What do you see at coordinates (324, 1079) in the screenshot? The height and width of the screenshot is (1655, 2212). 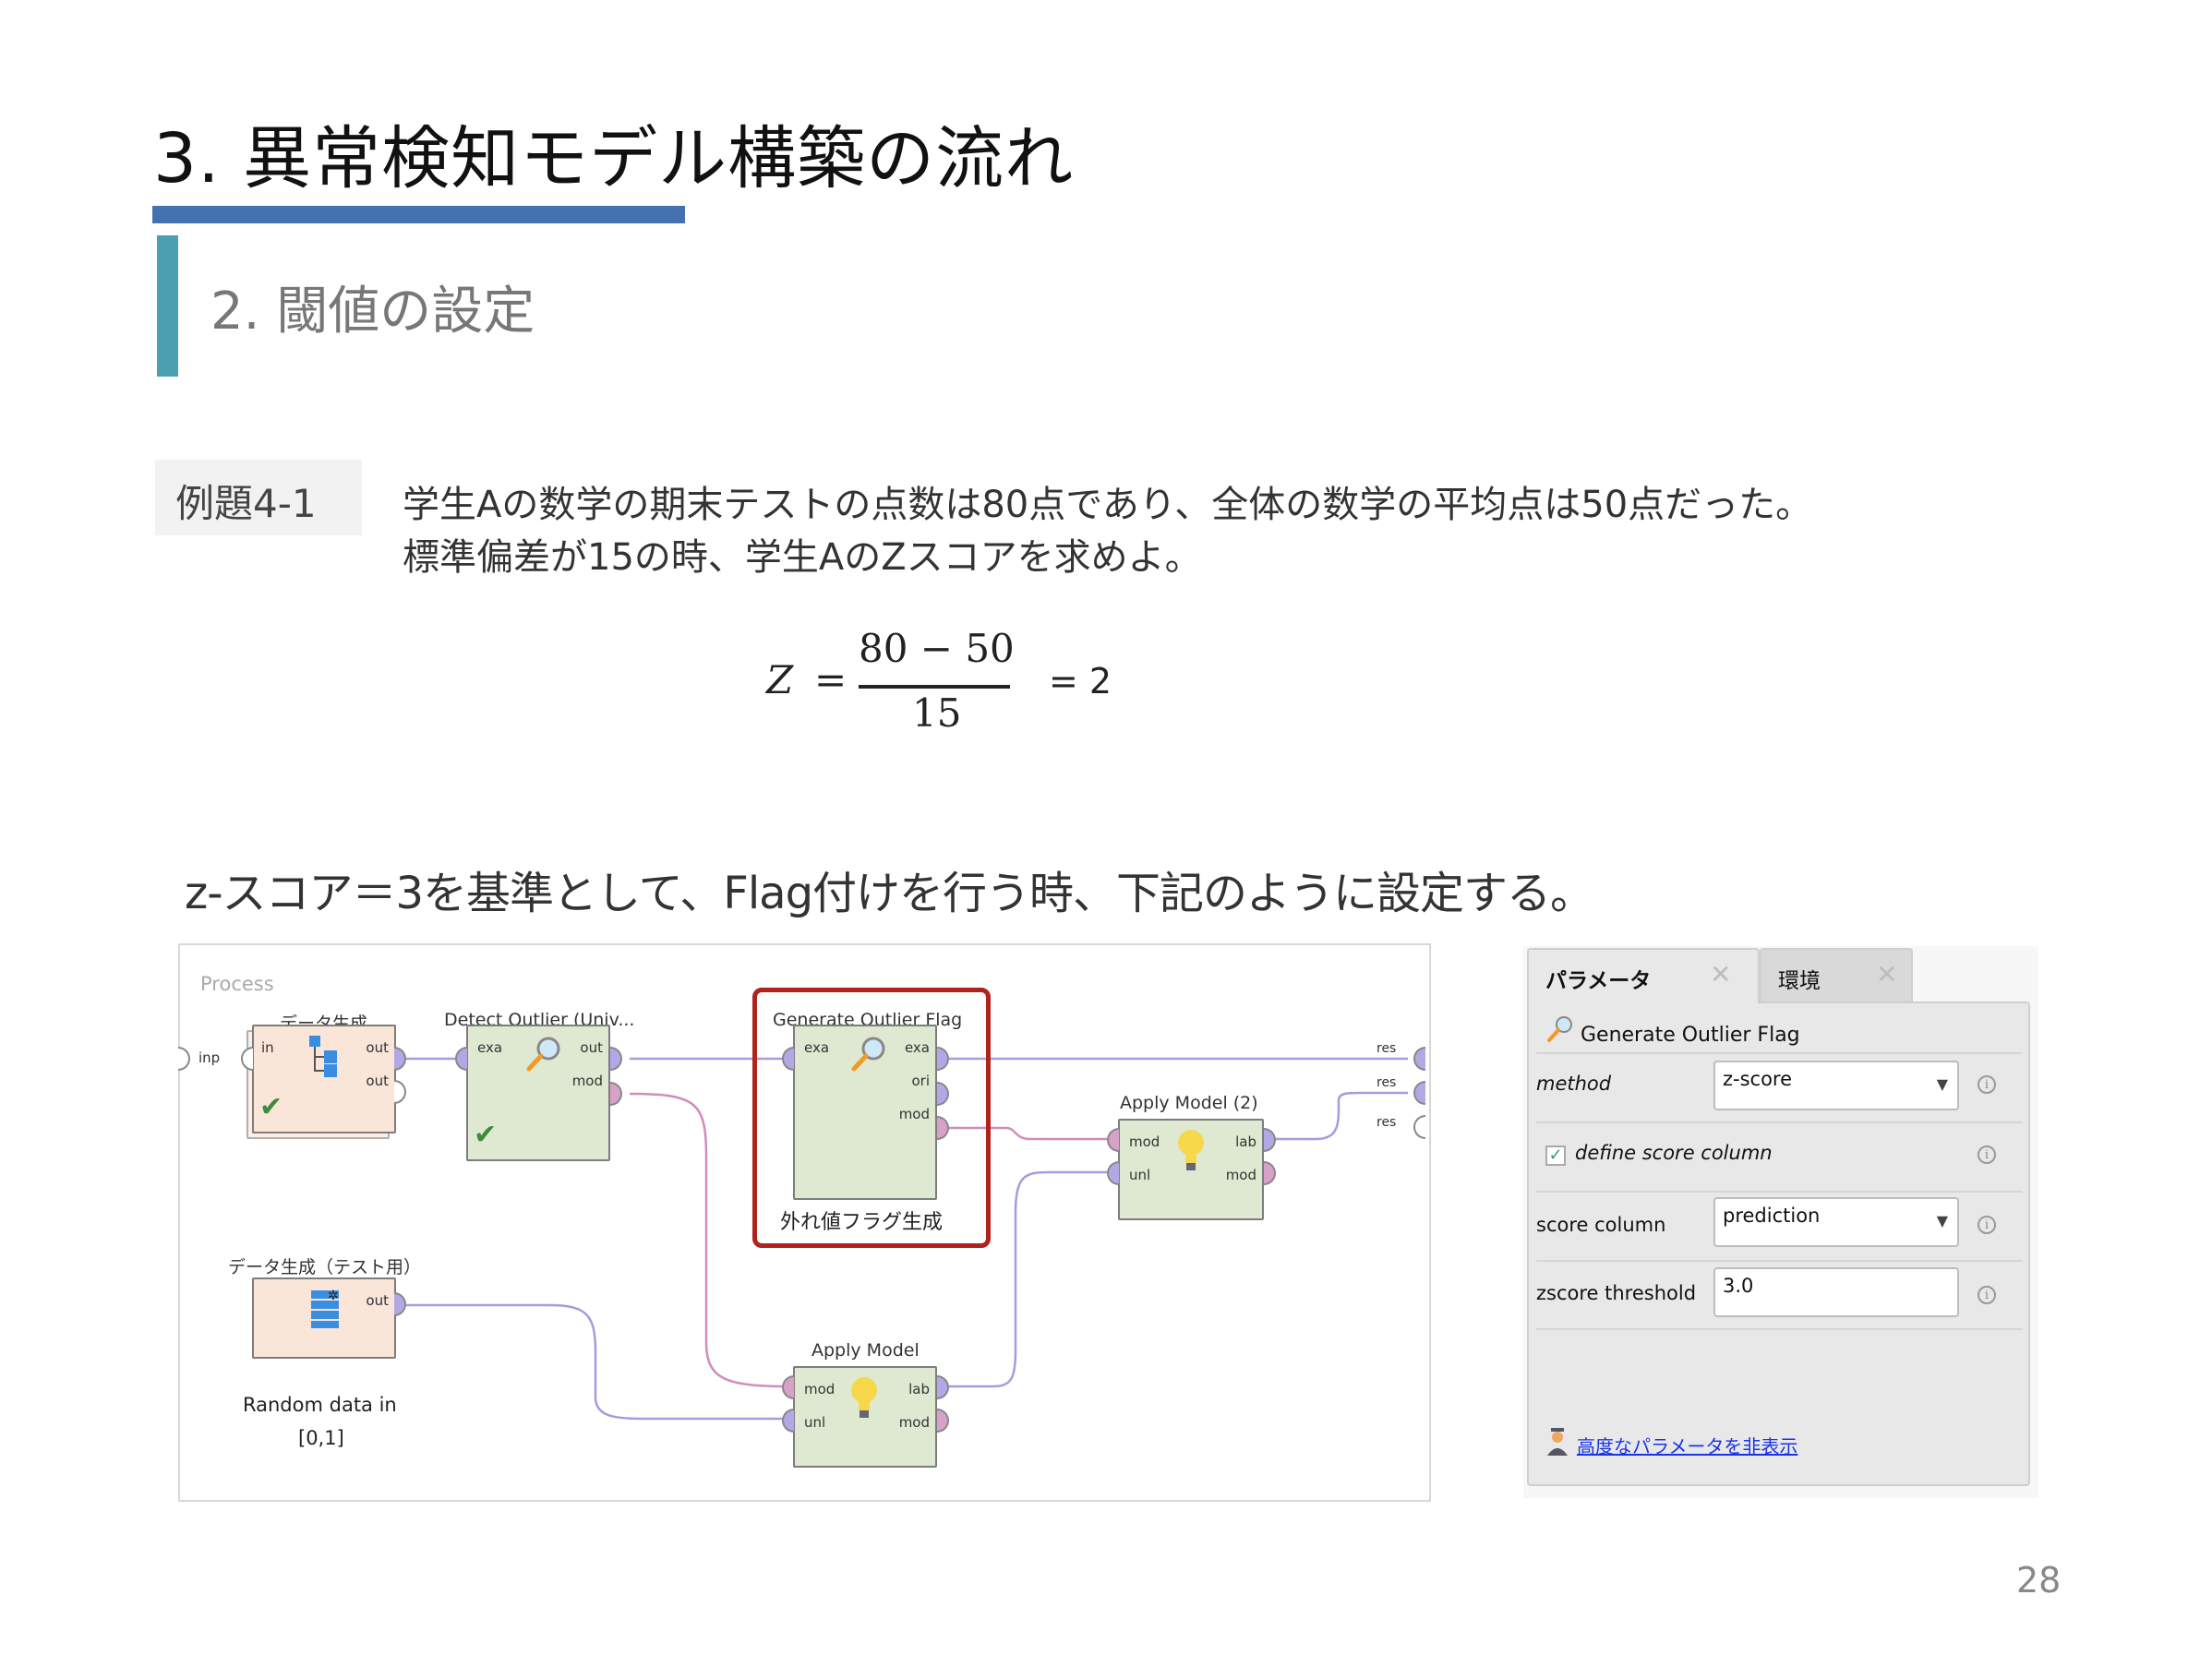 I see `operator-data-generation: in out out ✔` at bounding box center [324, 1079].